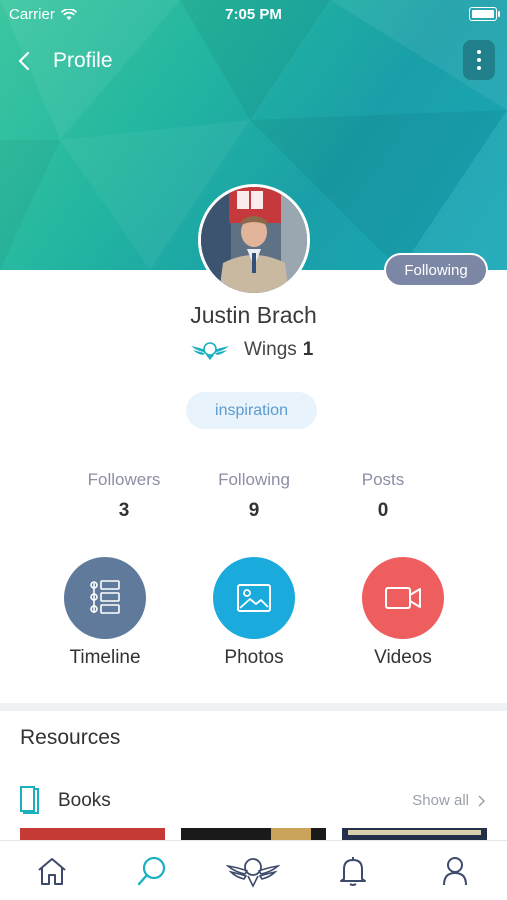 This screenshot has height=900, width=507. What do you see at coordinates (124, 510) in the screenshot?
I see `stat-value: 3` at bounding box center [124, 510].